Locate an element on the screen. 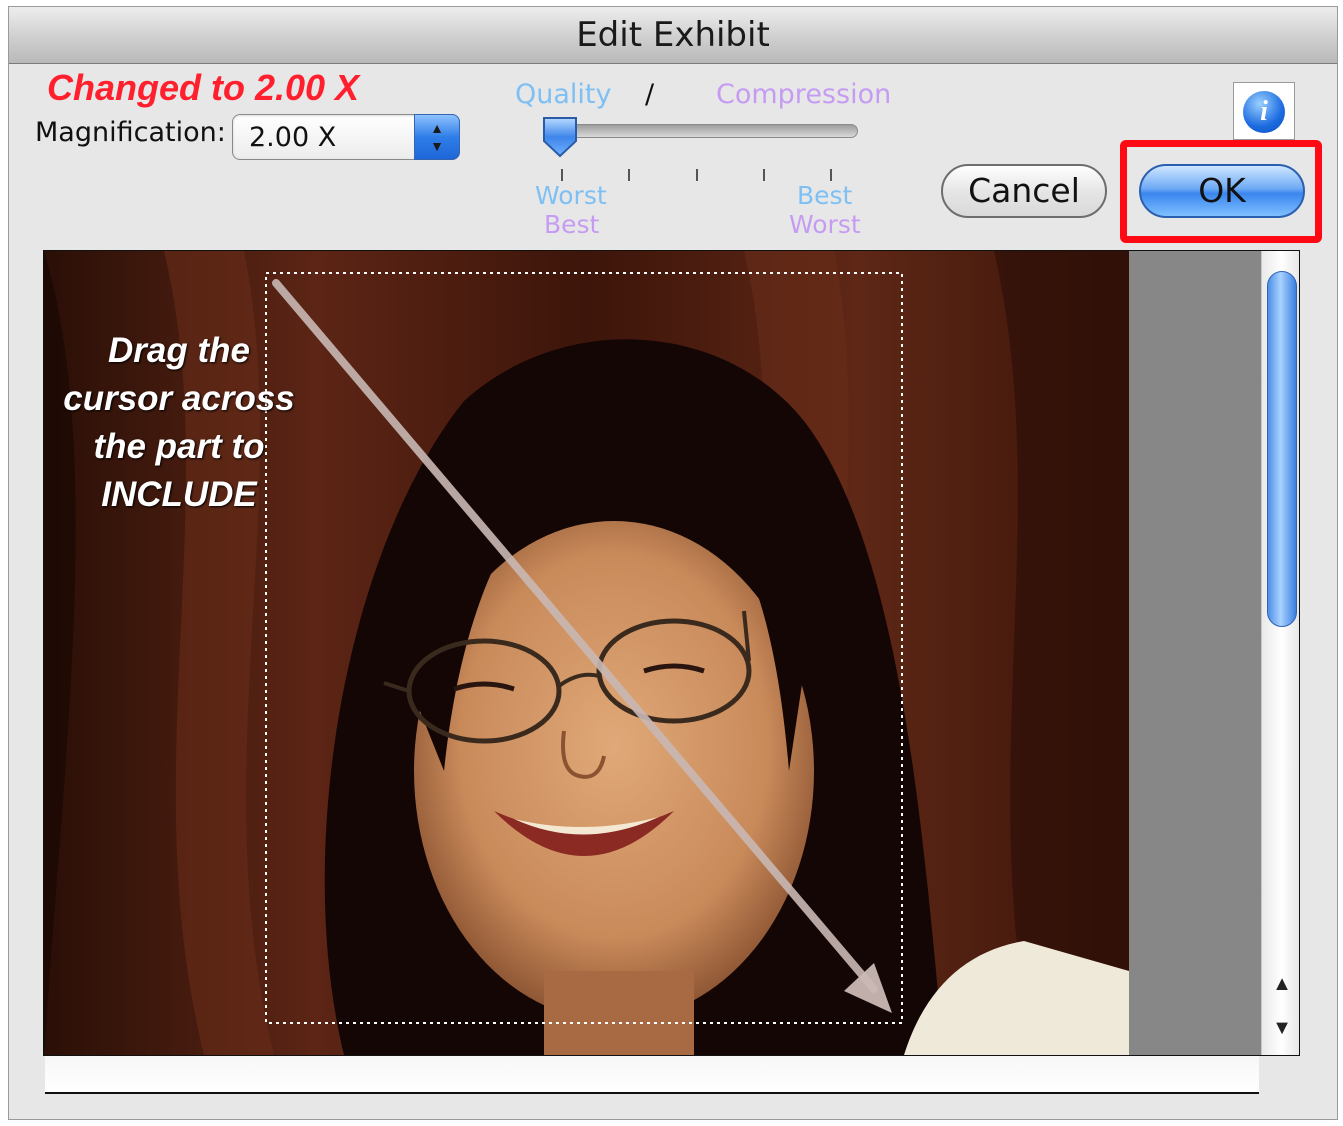  quality-label: Quality is located at coordinates (563, 94).